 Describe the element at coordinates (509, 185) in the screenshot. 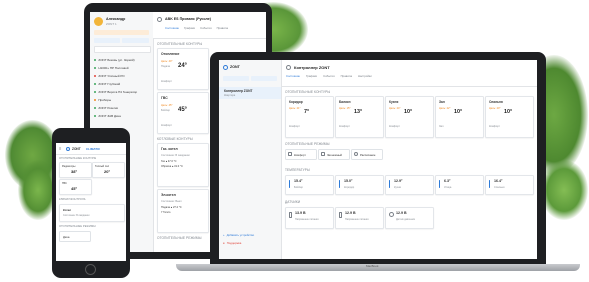

I see `temp-card: 16.4° Спальня` at that location.